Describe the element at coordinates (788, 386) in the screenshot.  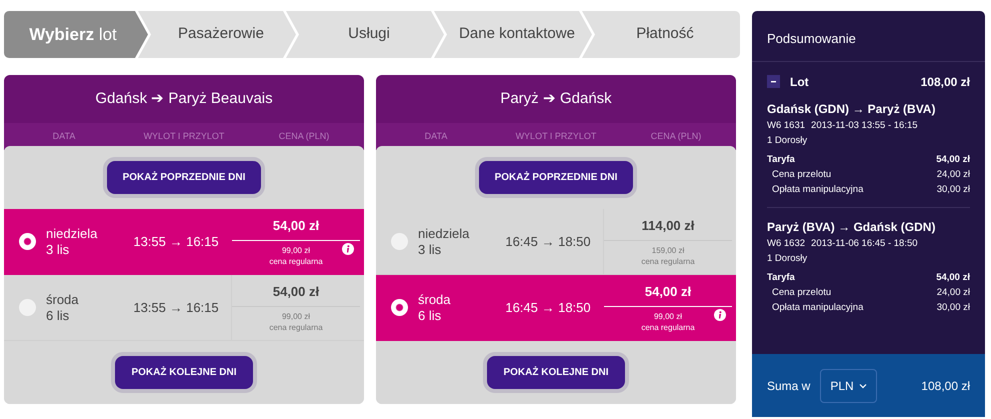
I see `total-label: Suma w` at that location.